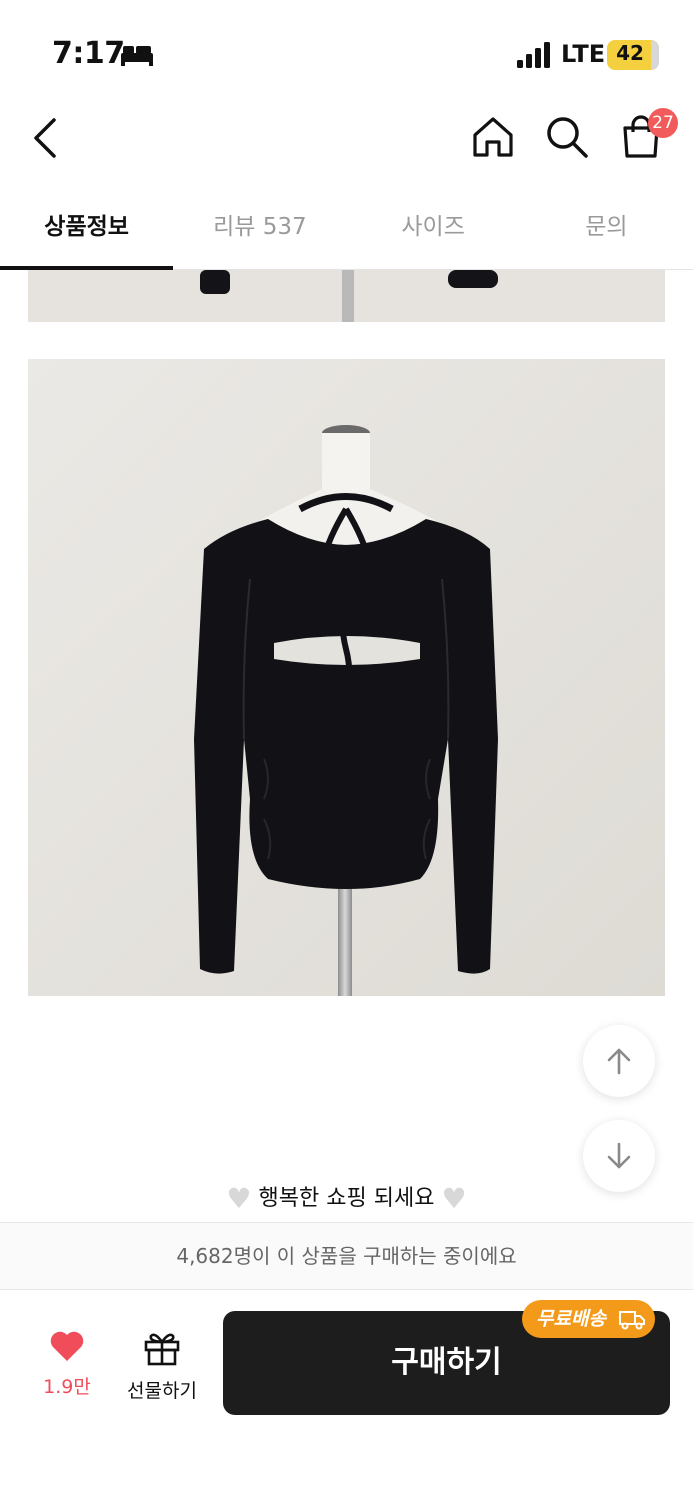  I want to click on product-tabs: 상품정보 리뷰 537 사이즈 문의, so click(346, 230).